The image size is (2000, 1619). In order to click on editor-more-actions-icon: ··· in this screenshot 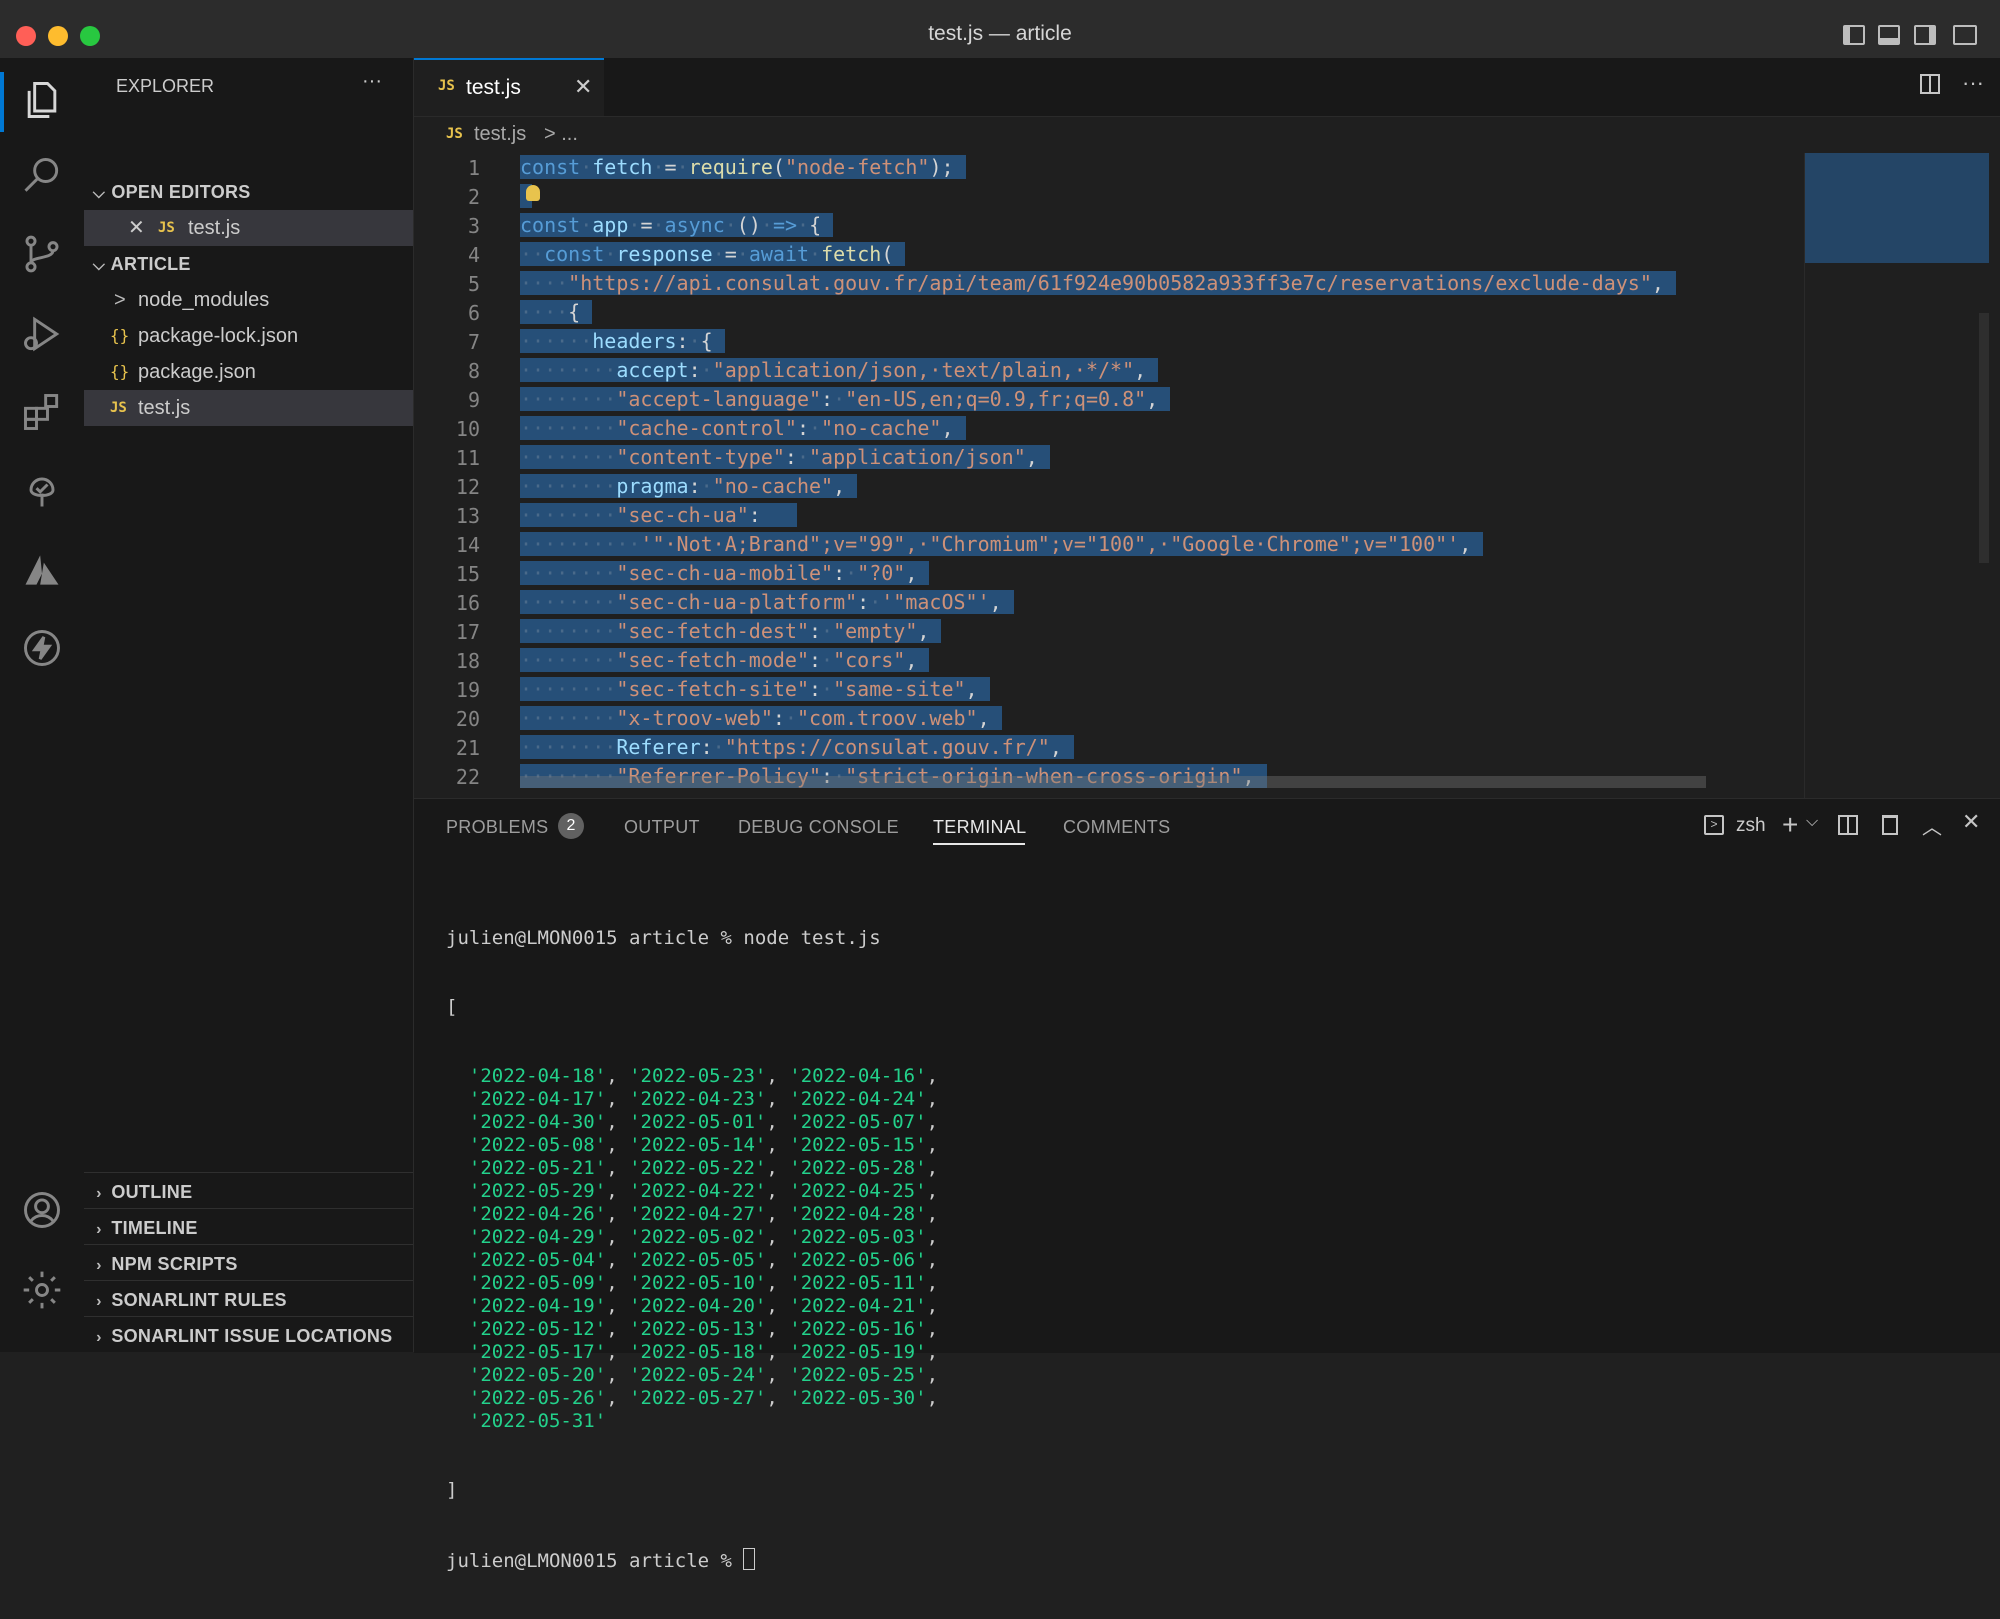, I will do `click(1973, 83)`.